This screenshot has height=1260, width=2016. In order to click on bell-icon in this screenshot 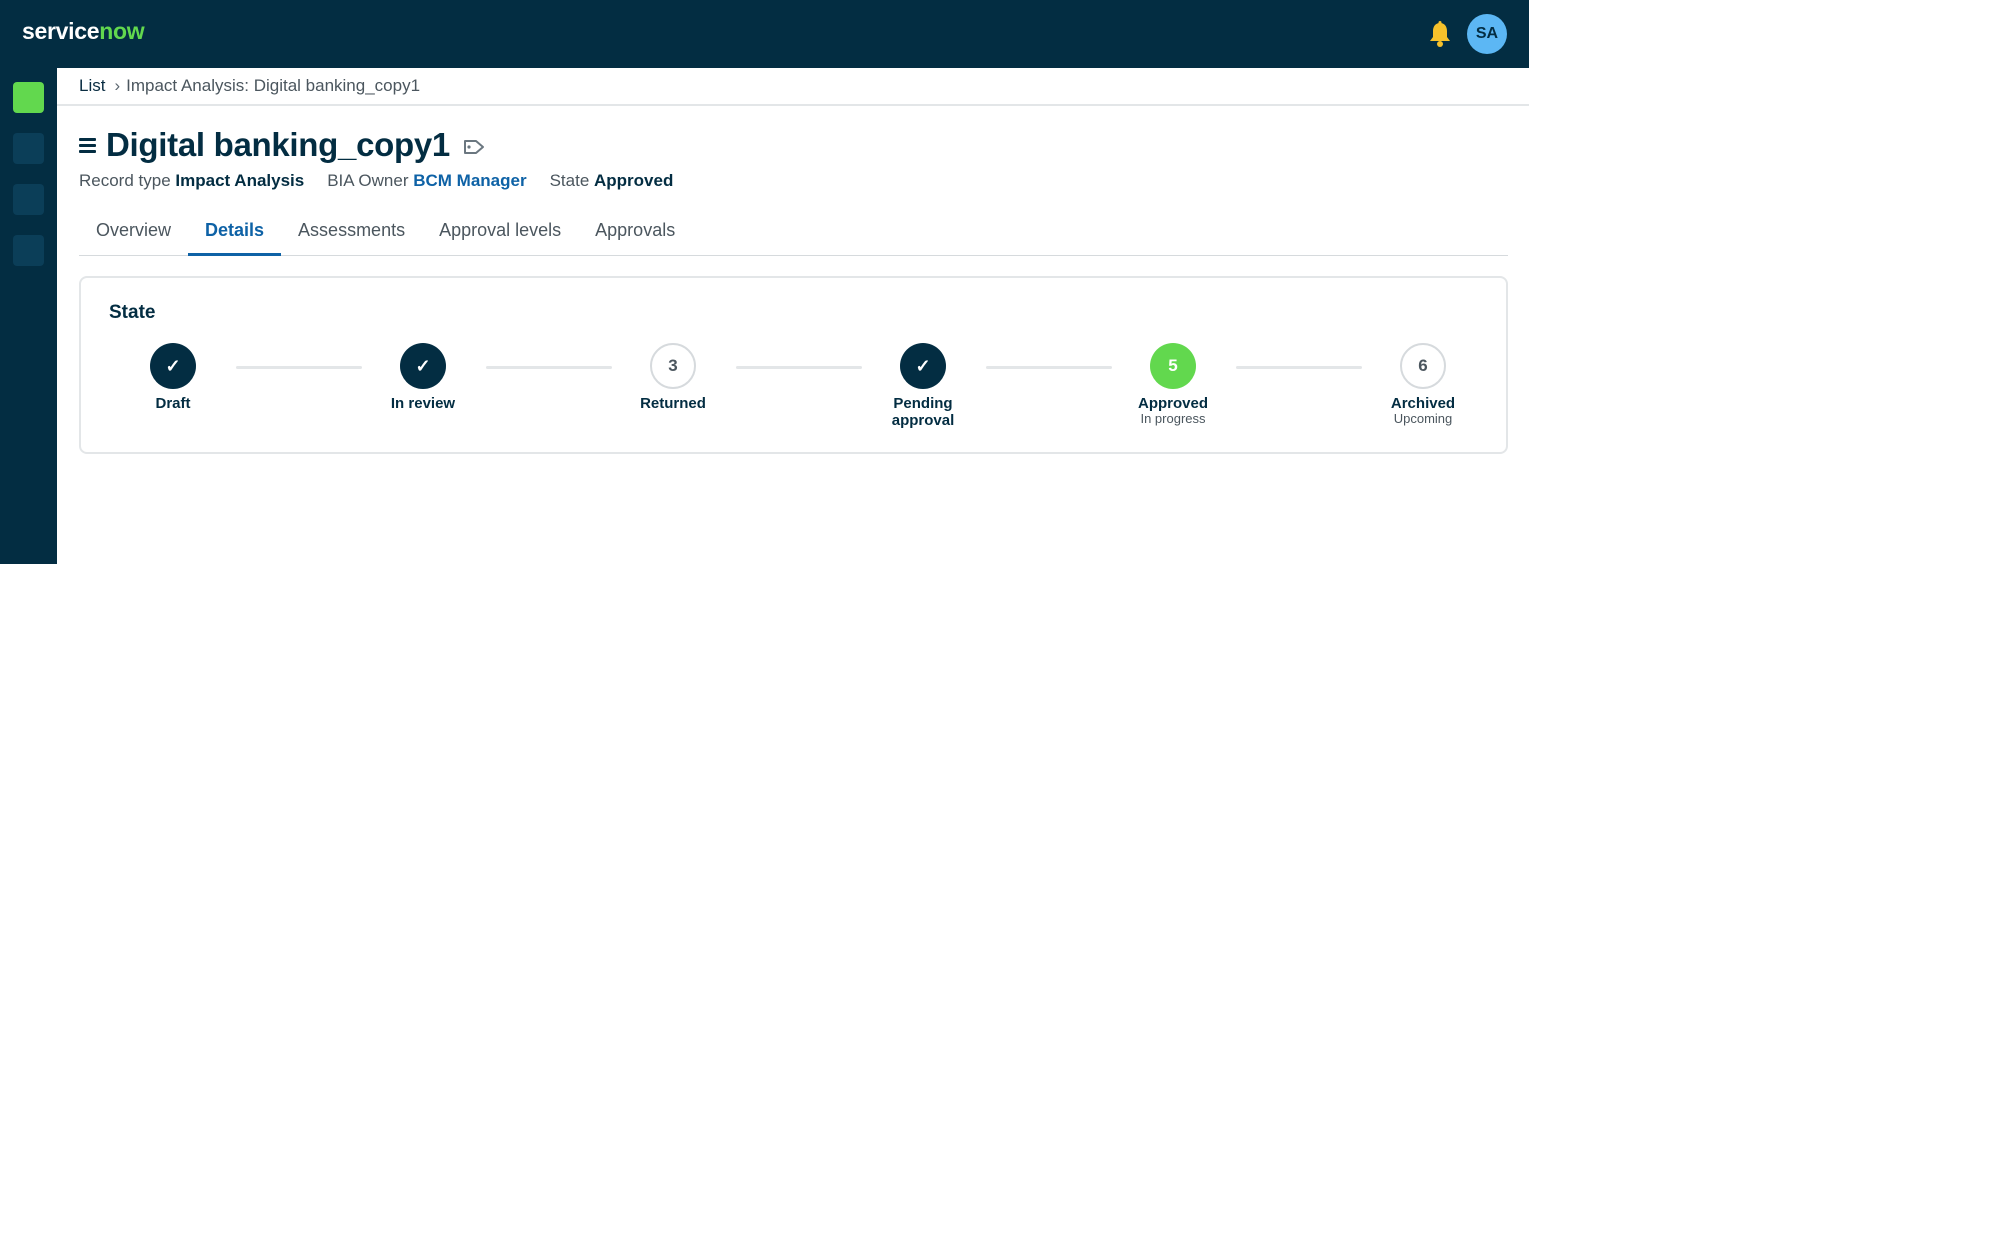, I will do `click(1440, 34)`.